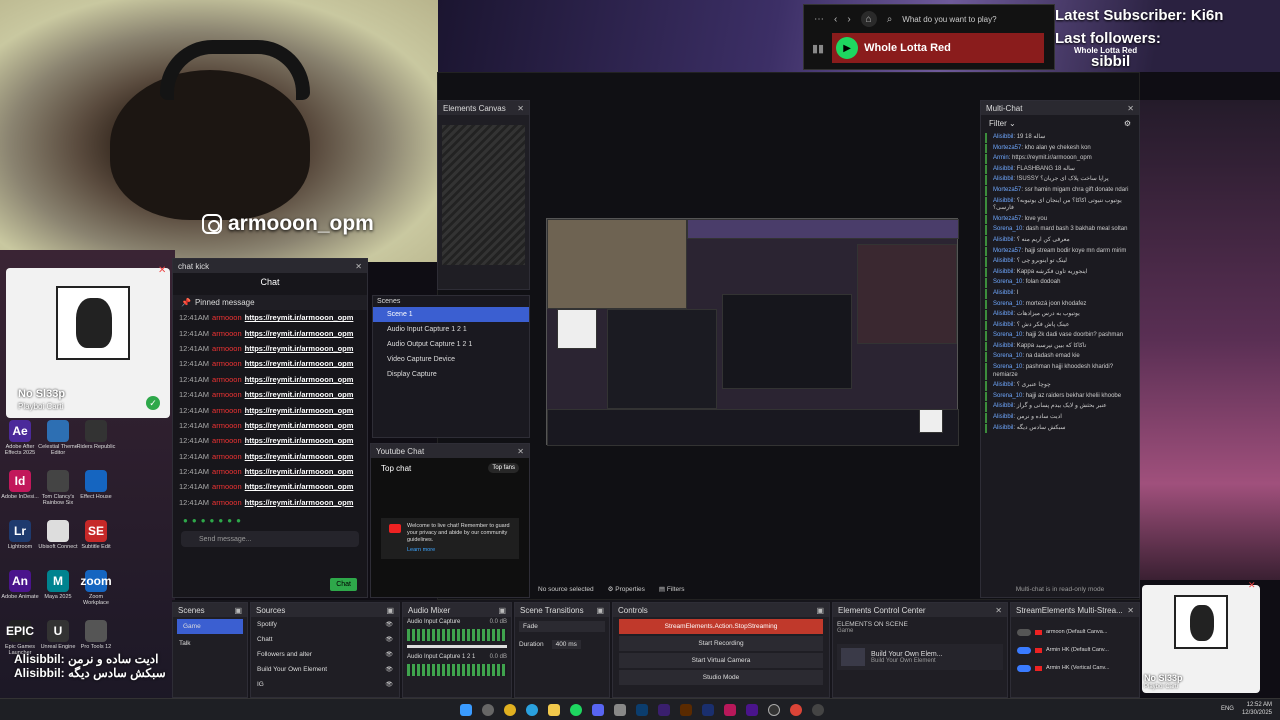 This screenshot has width=1280, height=720. I want to click on forward-icon: ›, so click(848, 19).